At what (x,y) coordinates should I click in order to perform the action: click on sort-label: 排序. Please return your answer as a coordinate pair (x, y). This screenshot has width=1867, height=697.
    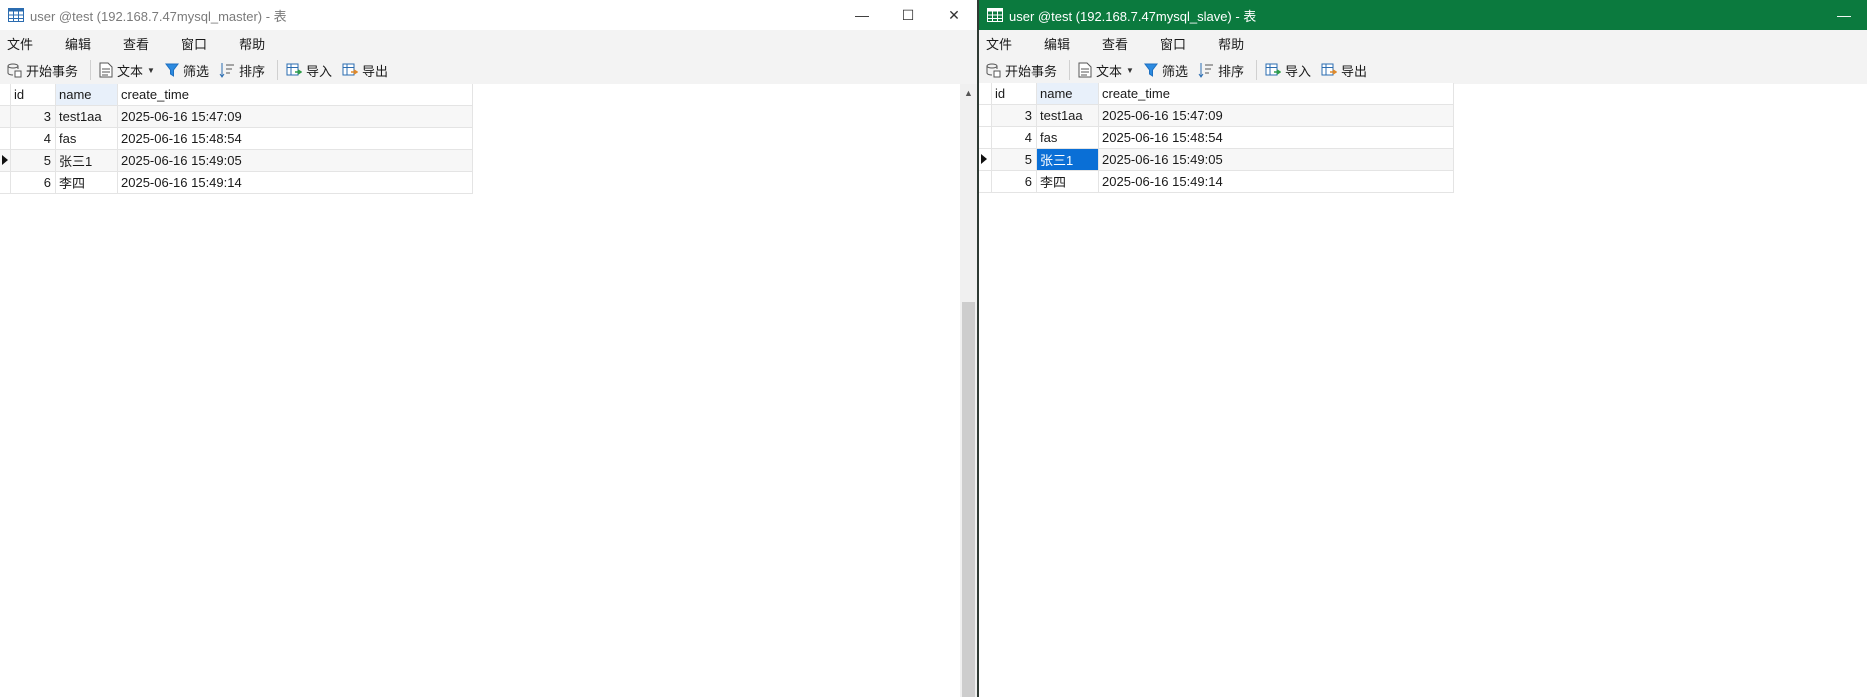
    Looking at the image, I should click on (1230, 71).